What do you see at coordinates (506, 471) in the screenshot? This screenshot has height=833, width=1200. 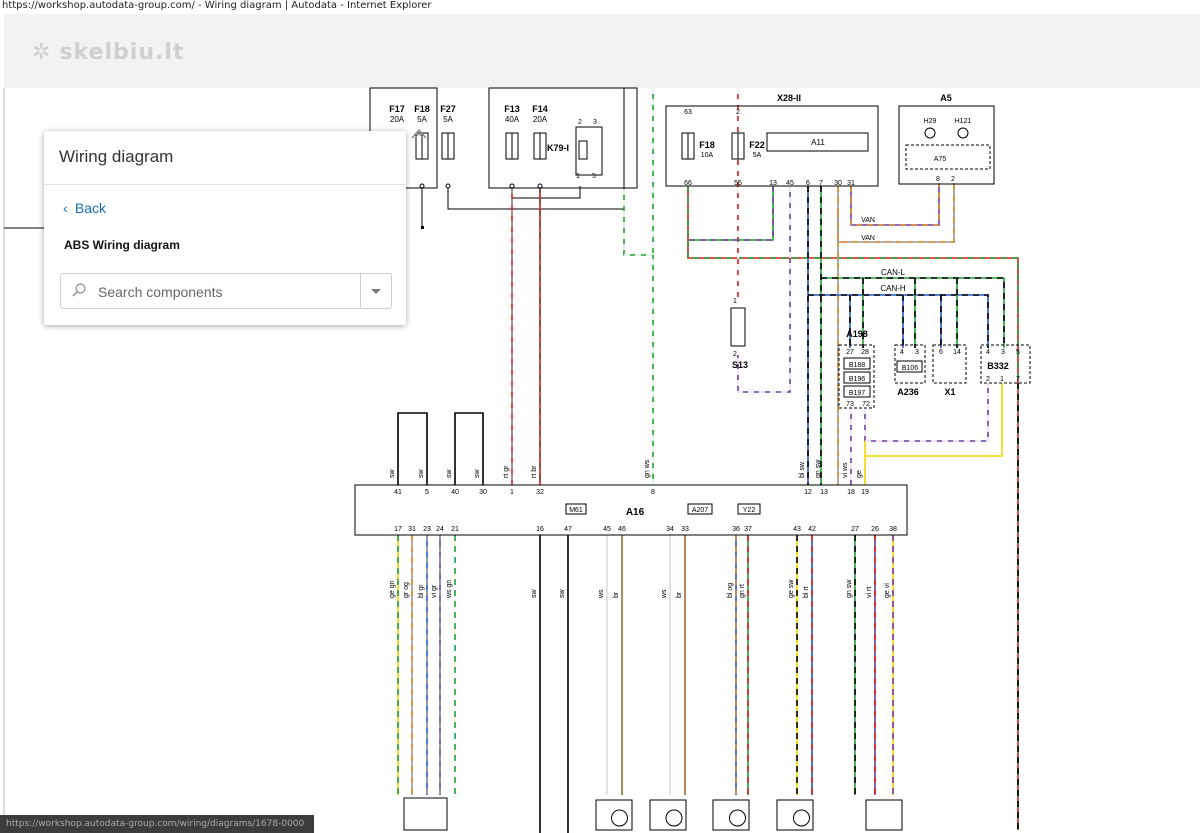 I see `wire-code: rt gr` at bounding box center [506, 471].